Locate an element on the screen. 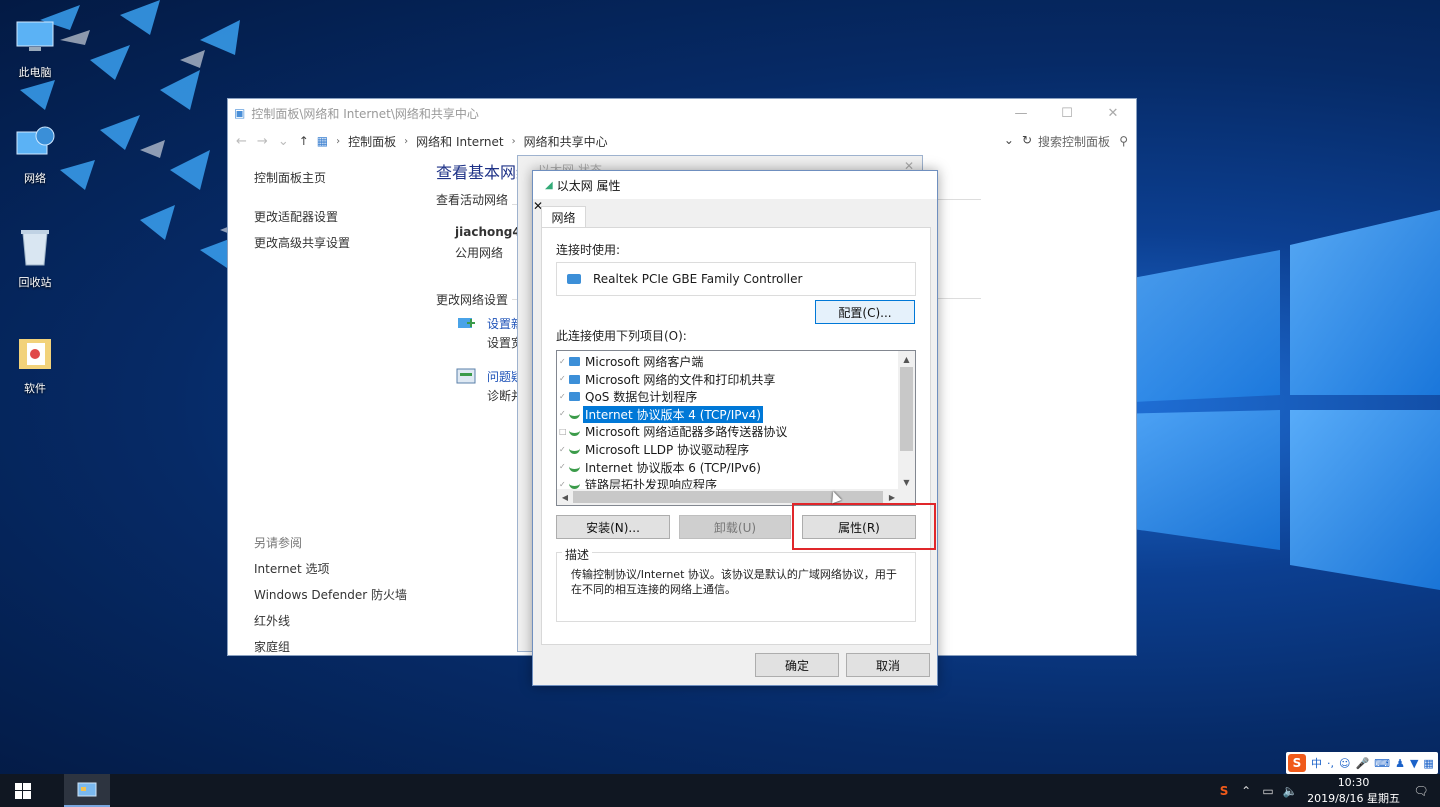  dialog-titlebar: ◢ 以太网 属性 is located at coordinates (735, 185).